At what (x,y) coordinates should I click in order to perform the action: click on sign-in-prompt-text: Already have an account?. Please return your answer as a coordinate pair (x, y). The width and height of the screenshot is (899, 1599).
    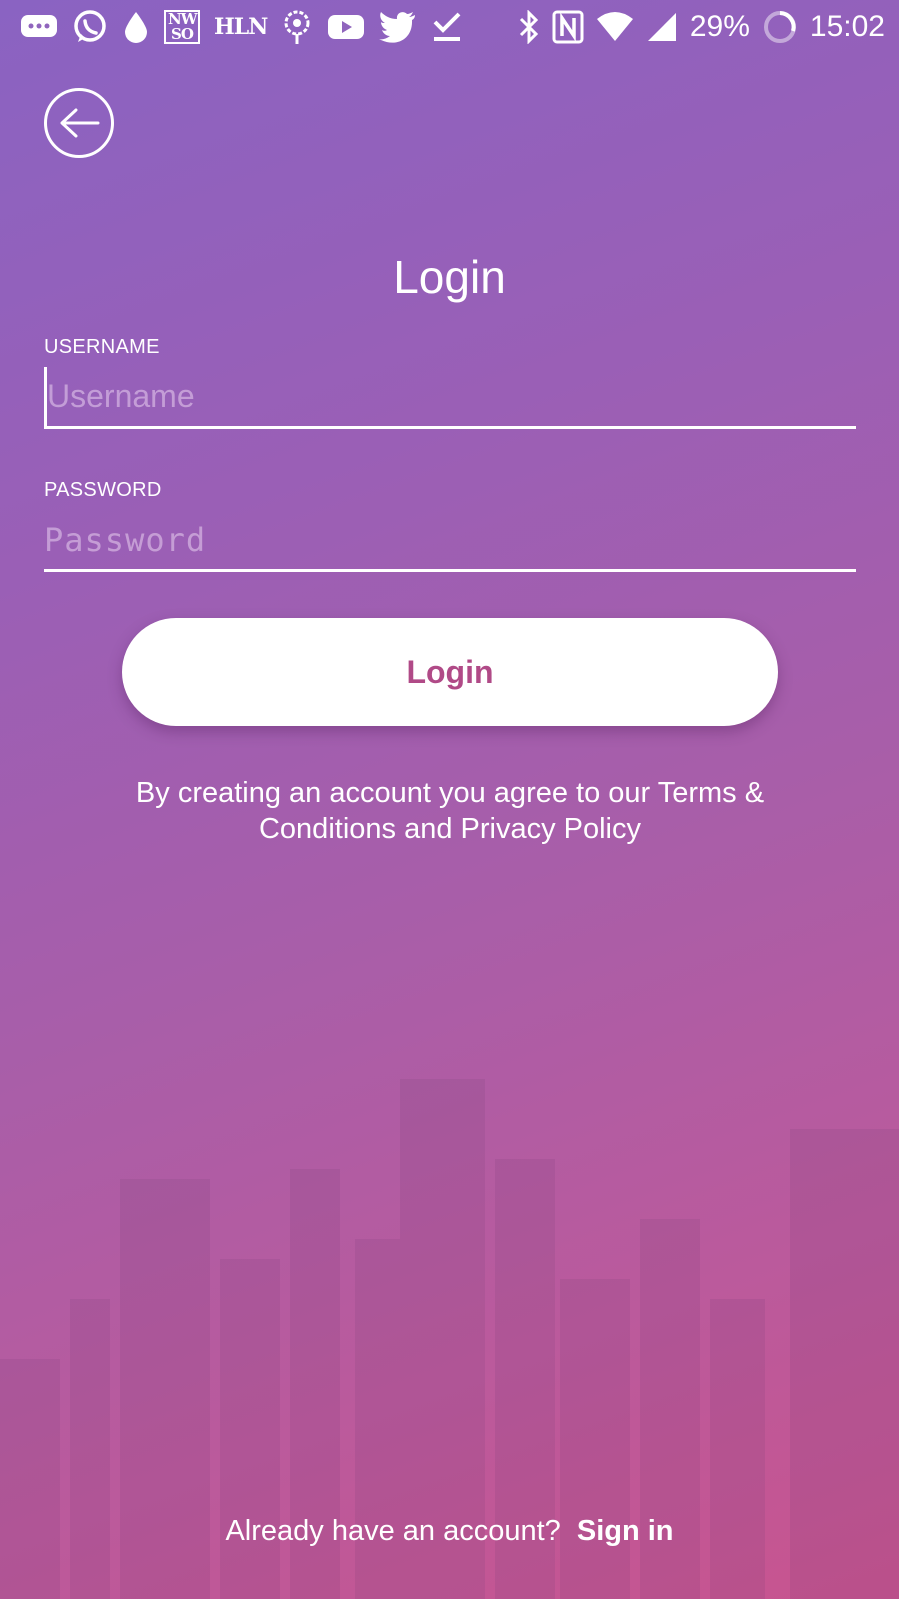
    Looking at the image, I should click on (393, 1531).